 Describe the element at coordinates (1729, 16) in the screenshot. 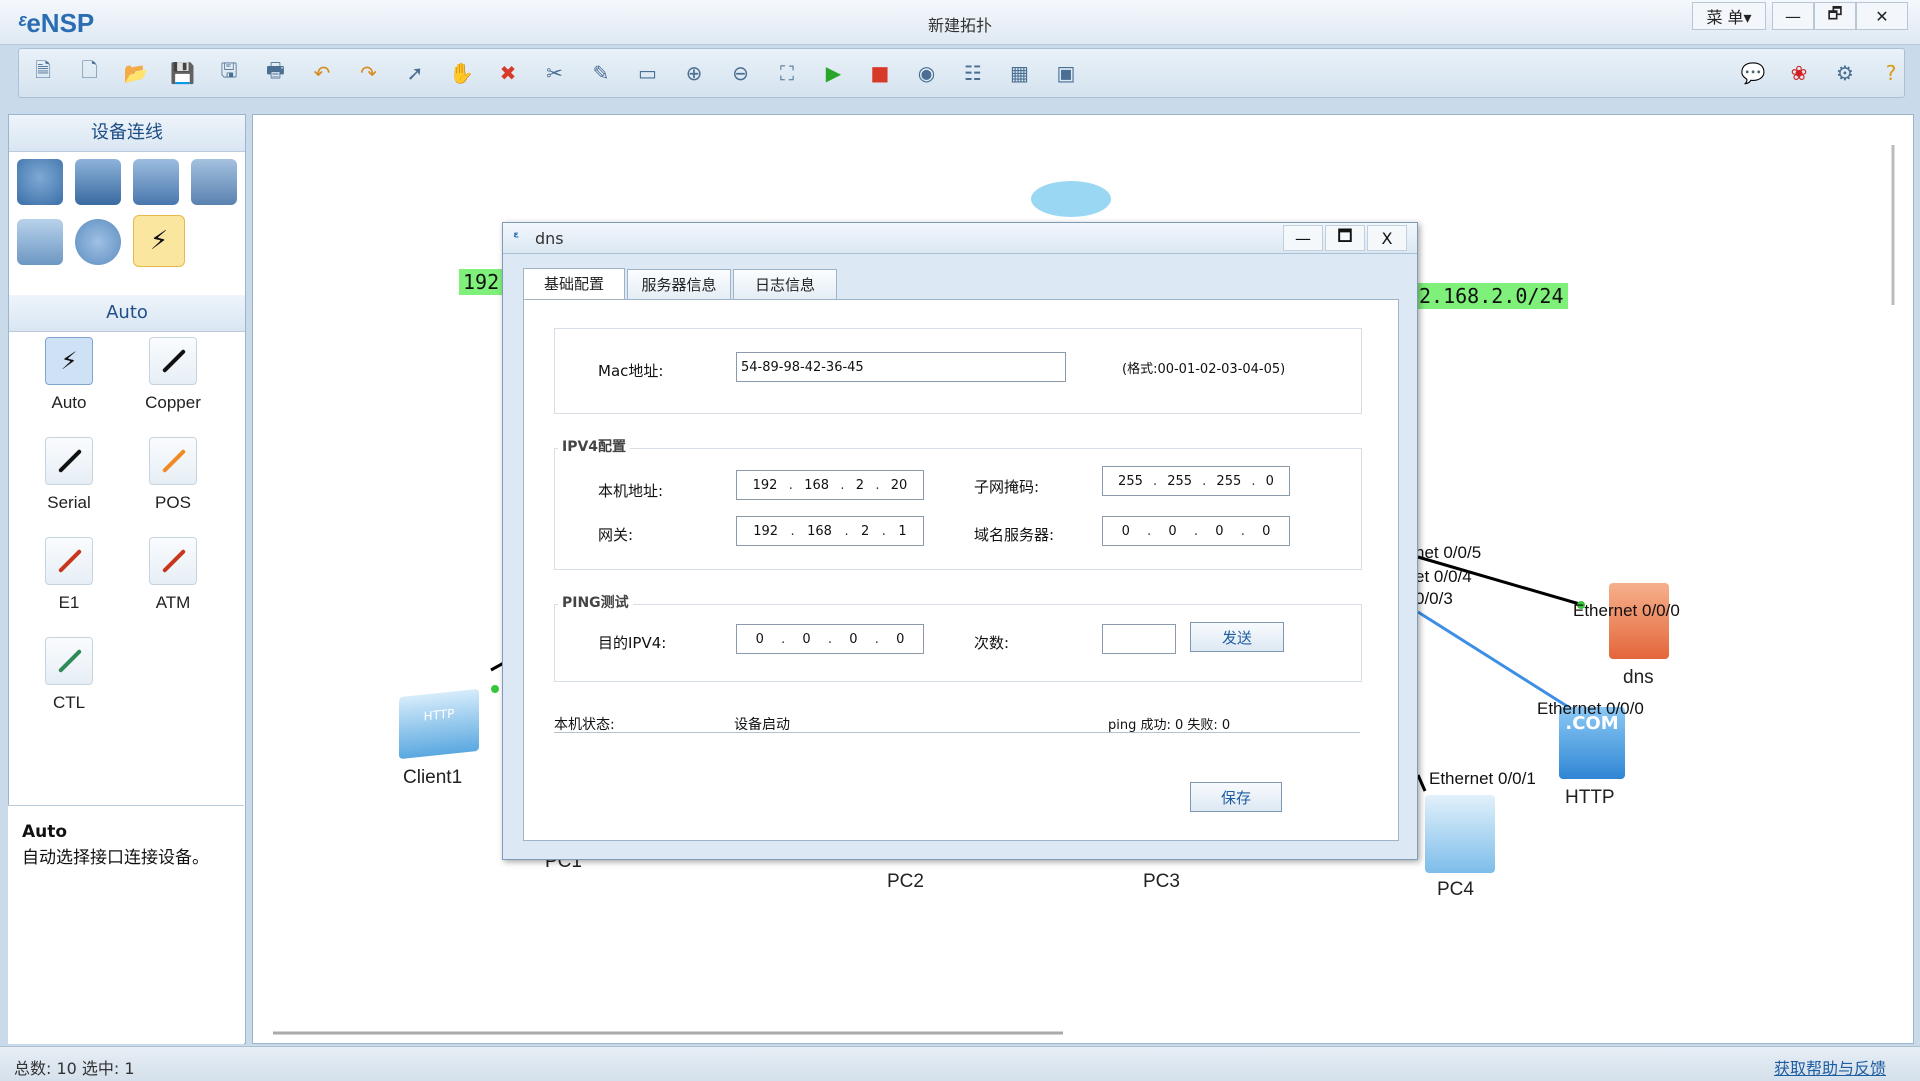

I see `menu-button: 菜 单▾` at that location.